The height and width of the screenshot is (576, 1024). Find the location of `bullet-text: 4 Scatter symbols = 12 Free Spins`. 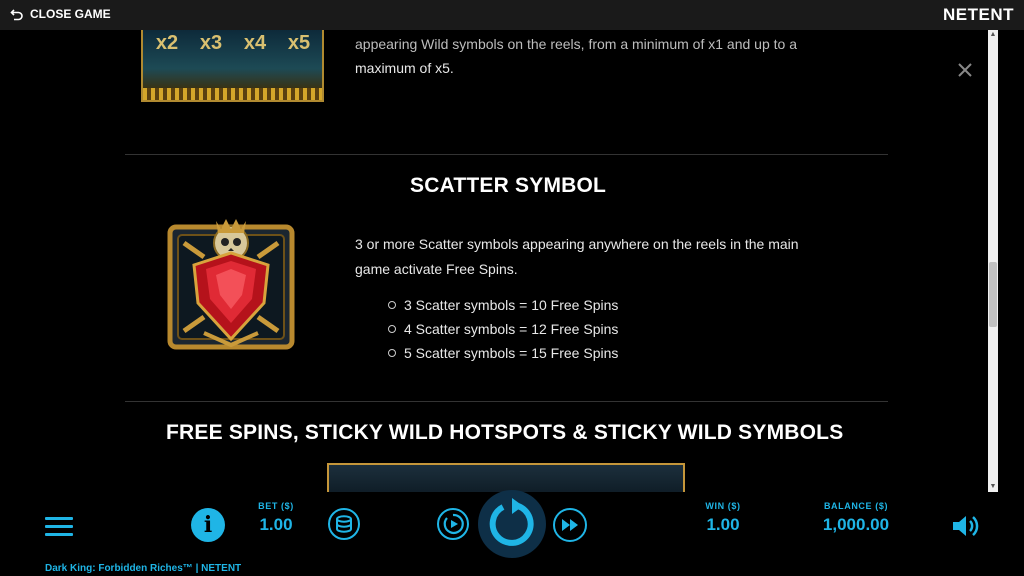

bullet-text: 4 Scatter symbols = 12 Free Spins is located at coordinates (511, 329).